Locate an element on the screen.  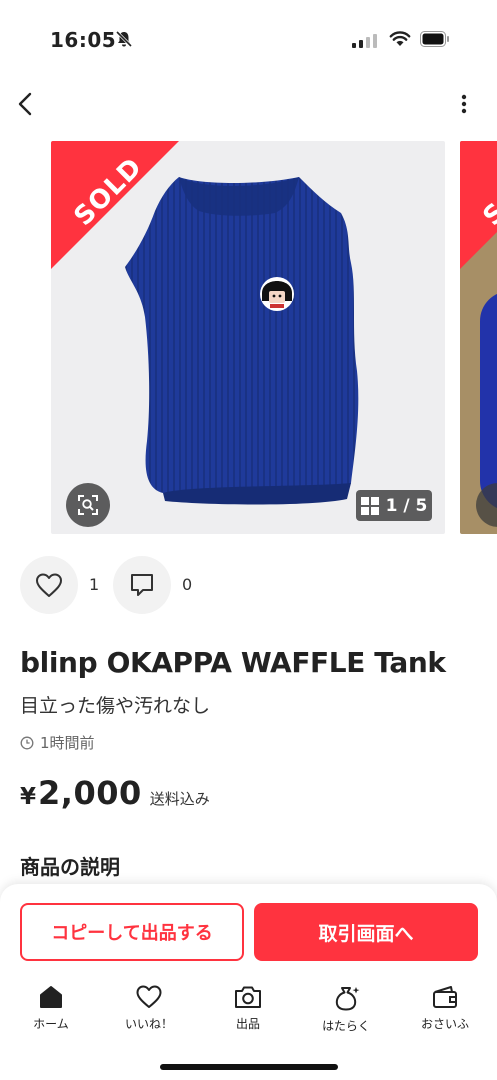
home-indicator is located at coordinates (249, 1067).